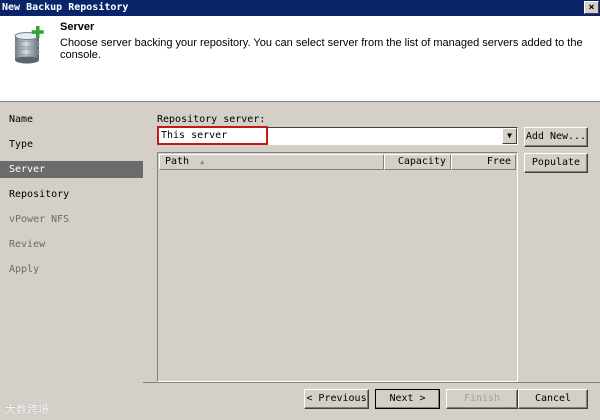 The width and height of the screenshot is (600, 420). I want to click on sidebar-item-server: Server, so click(71, 169).